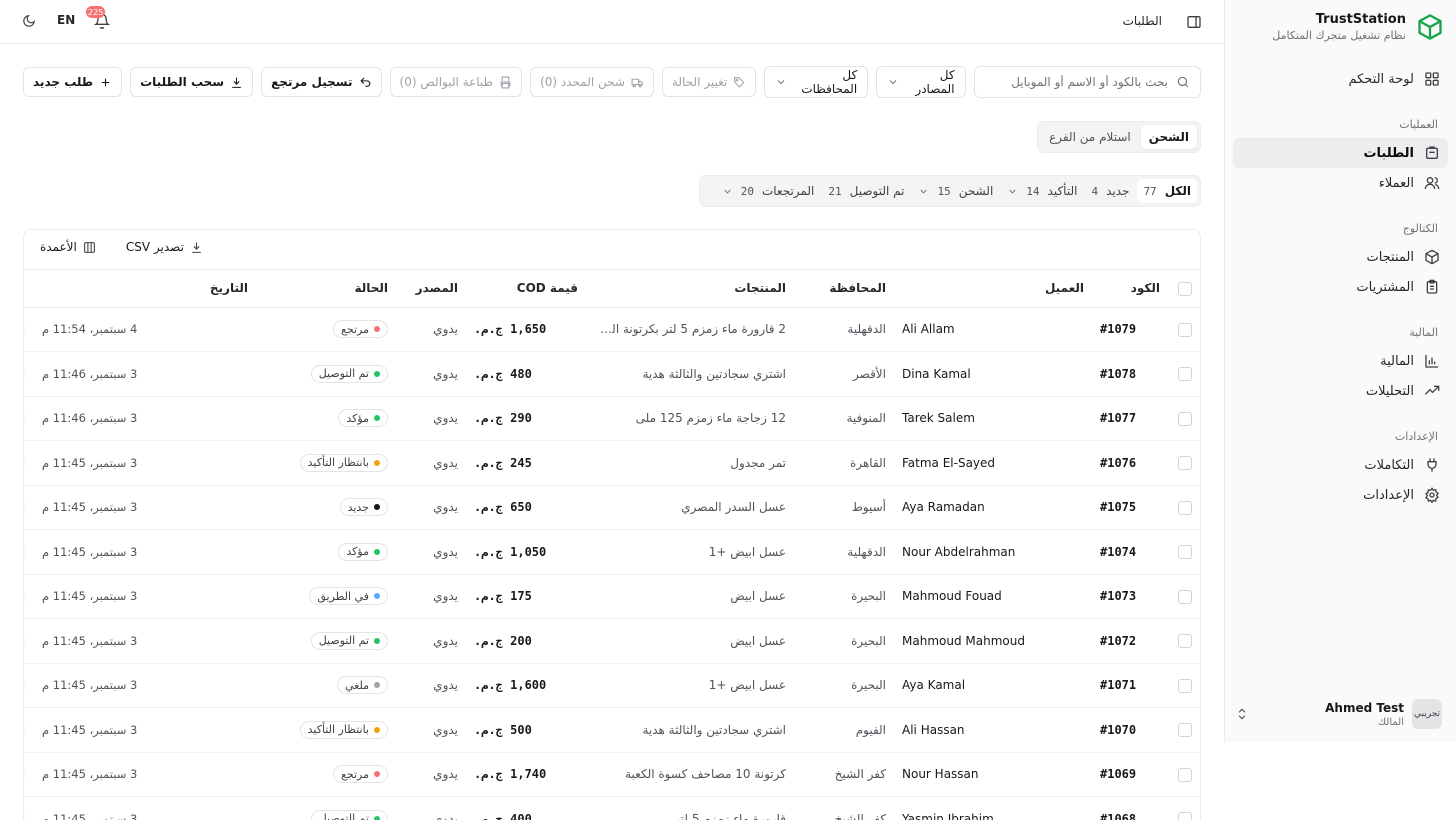  What do you see at coordinates (192, 82) in the screenshot?
I see `pull-orders-button: سحب الطلبات` at bounding box center [192, 82].